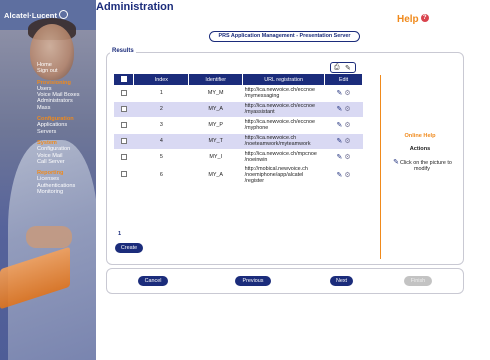  I want to click on row-identifier: MY_I, so click(215, 157).